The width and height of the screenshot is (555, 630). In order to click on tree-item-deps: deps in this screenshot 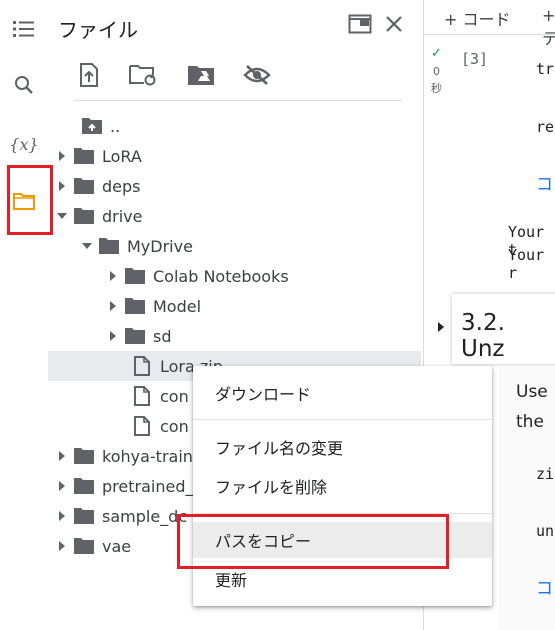, I will do `click(96, 186)`.